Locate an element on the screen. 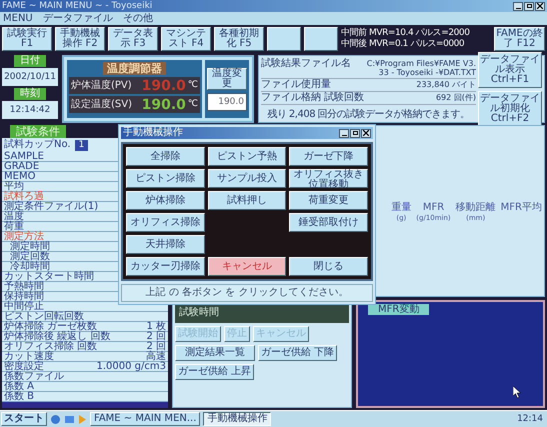  condition-label: 平均 is located at coordinates (13, 187).